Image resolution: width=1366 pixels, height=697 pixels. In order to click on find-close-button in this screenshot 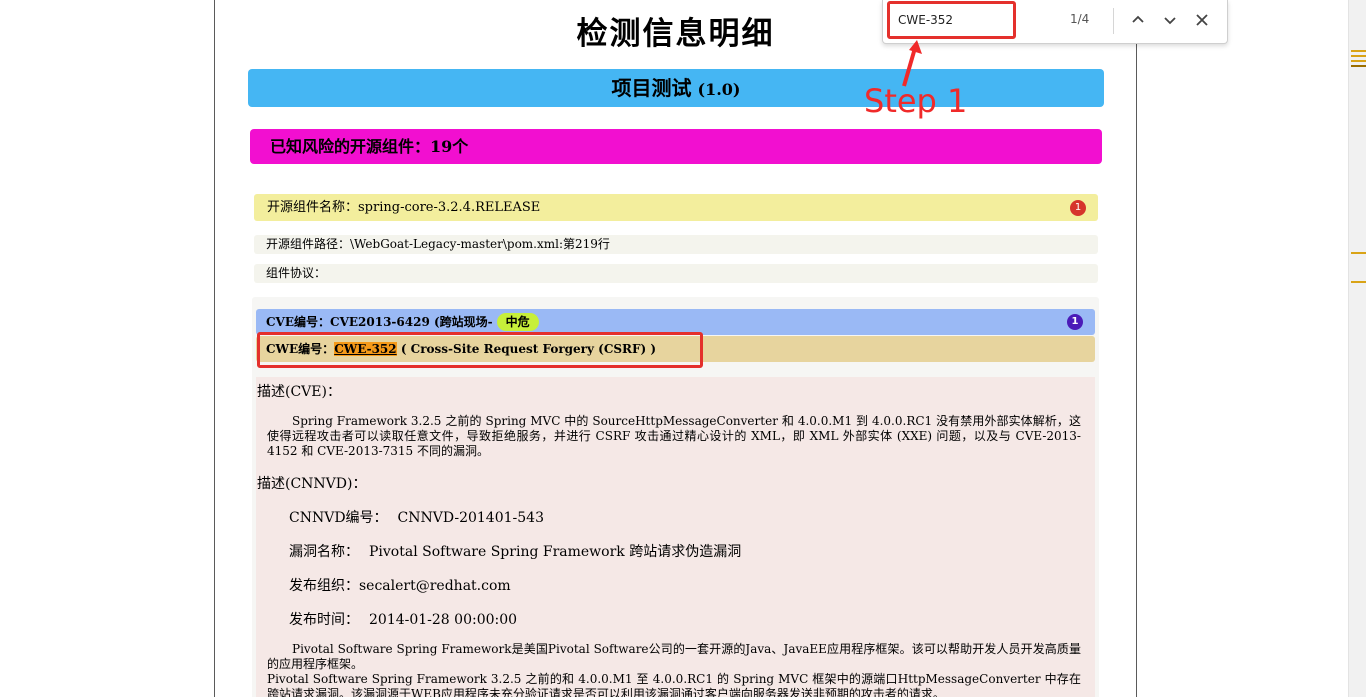, I will do `click(1202, 20)`.